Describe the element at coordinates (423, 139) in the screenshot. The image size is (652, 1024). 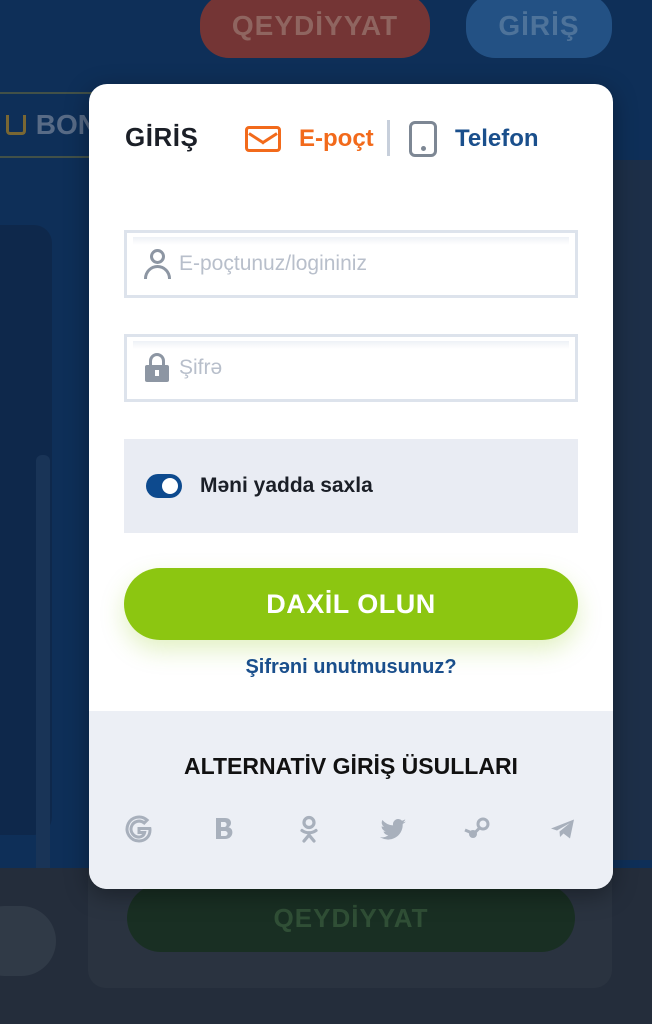
I see `phone-icon` at that location.